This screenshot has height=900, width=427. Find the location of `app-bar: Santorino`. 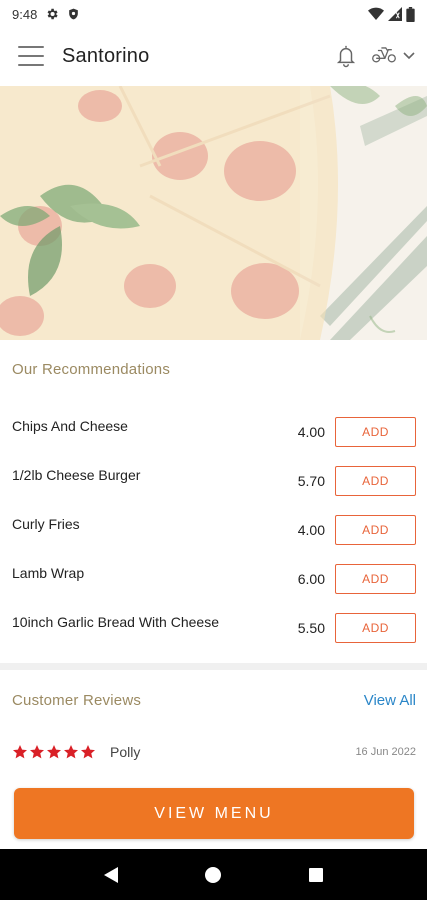

app-bar: Santorino is located at coordinates (213, 56).